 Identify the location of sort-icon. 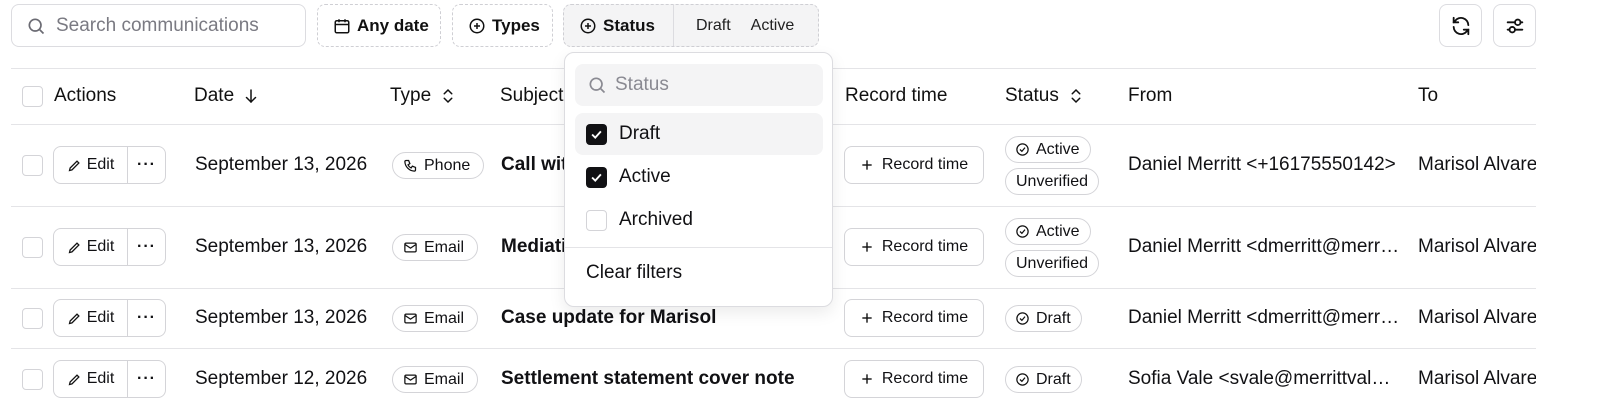
(1076, 96).